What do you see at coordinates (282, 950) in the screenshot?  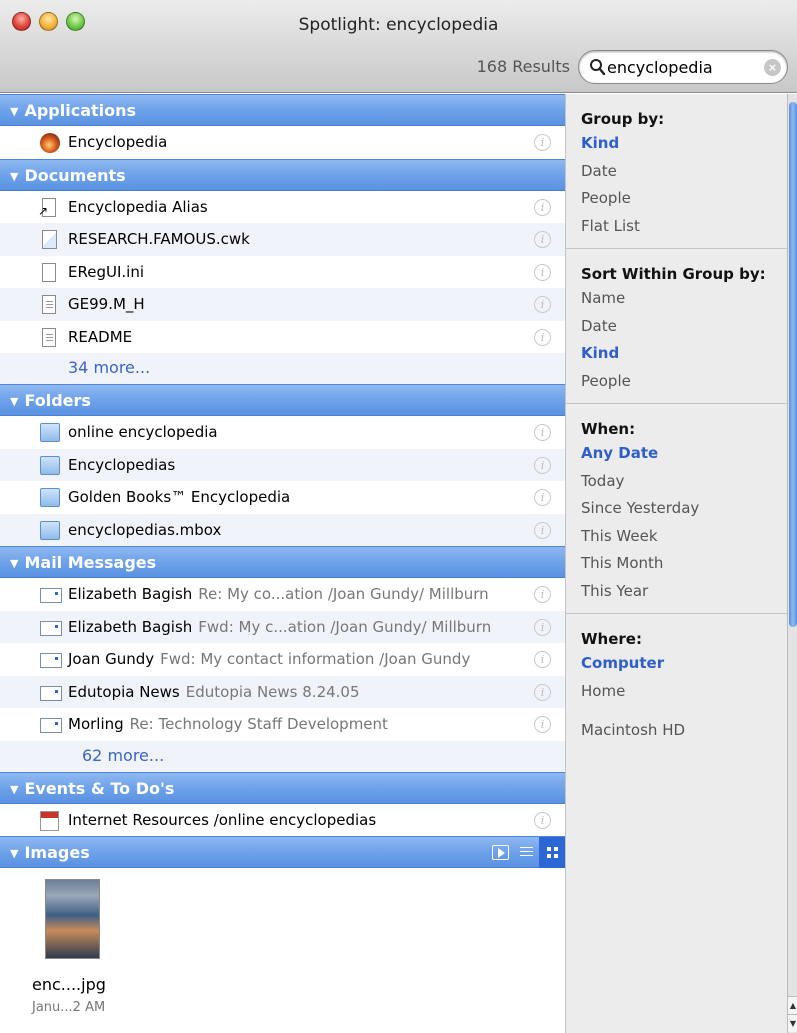 I see `image-results: enc....jpg Janu...2 AM` at bounding box center [282, 950].